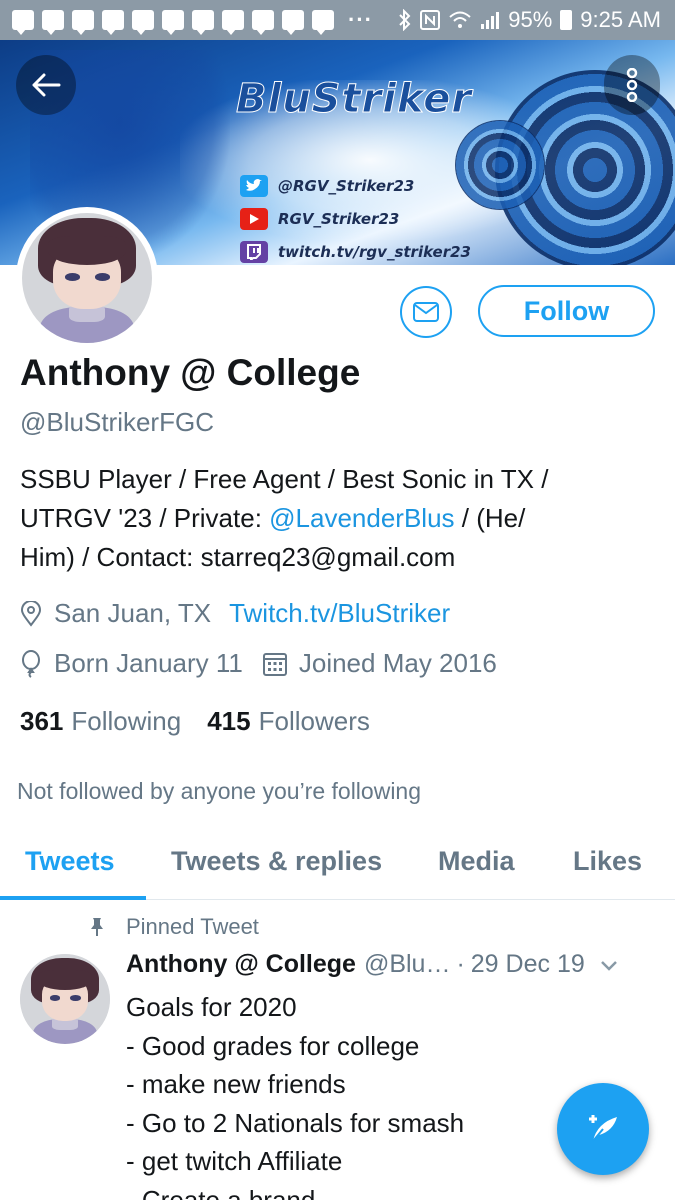 This screenshot has width=675, height=1200. Describe the element at coordinates (361, 518) in the screenshot. I see `bio-mention-link: @LavenderBlus` at that location.